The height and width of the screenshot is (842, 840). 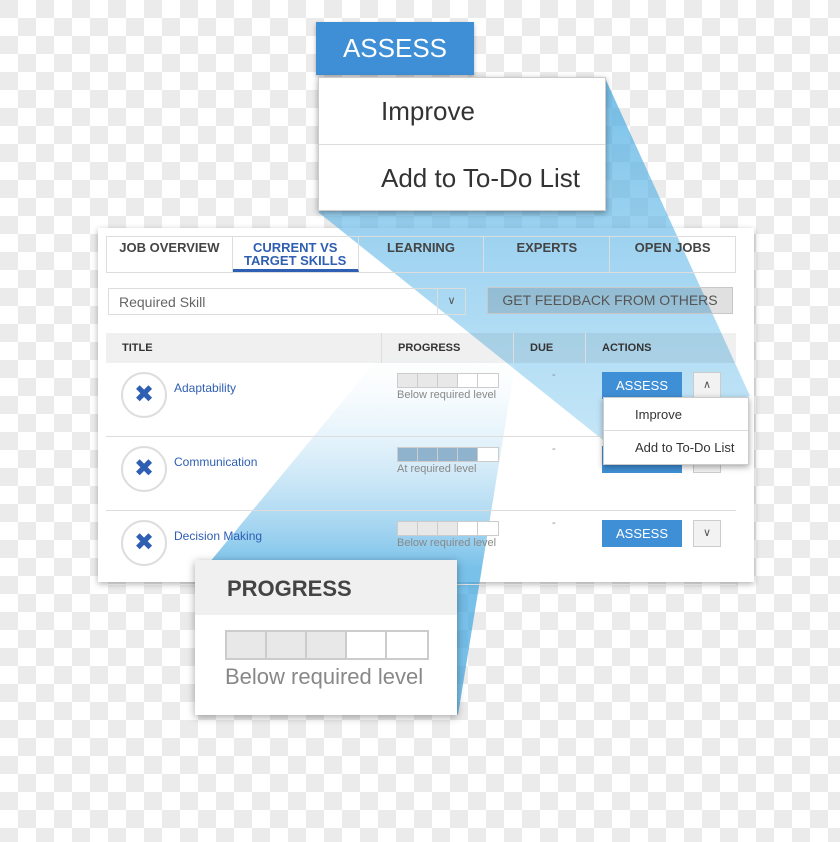 I want to click on skill-link: Communication, so click(x=215, y=462).